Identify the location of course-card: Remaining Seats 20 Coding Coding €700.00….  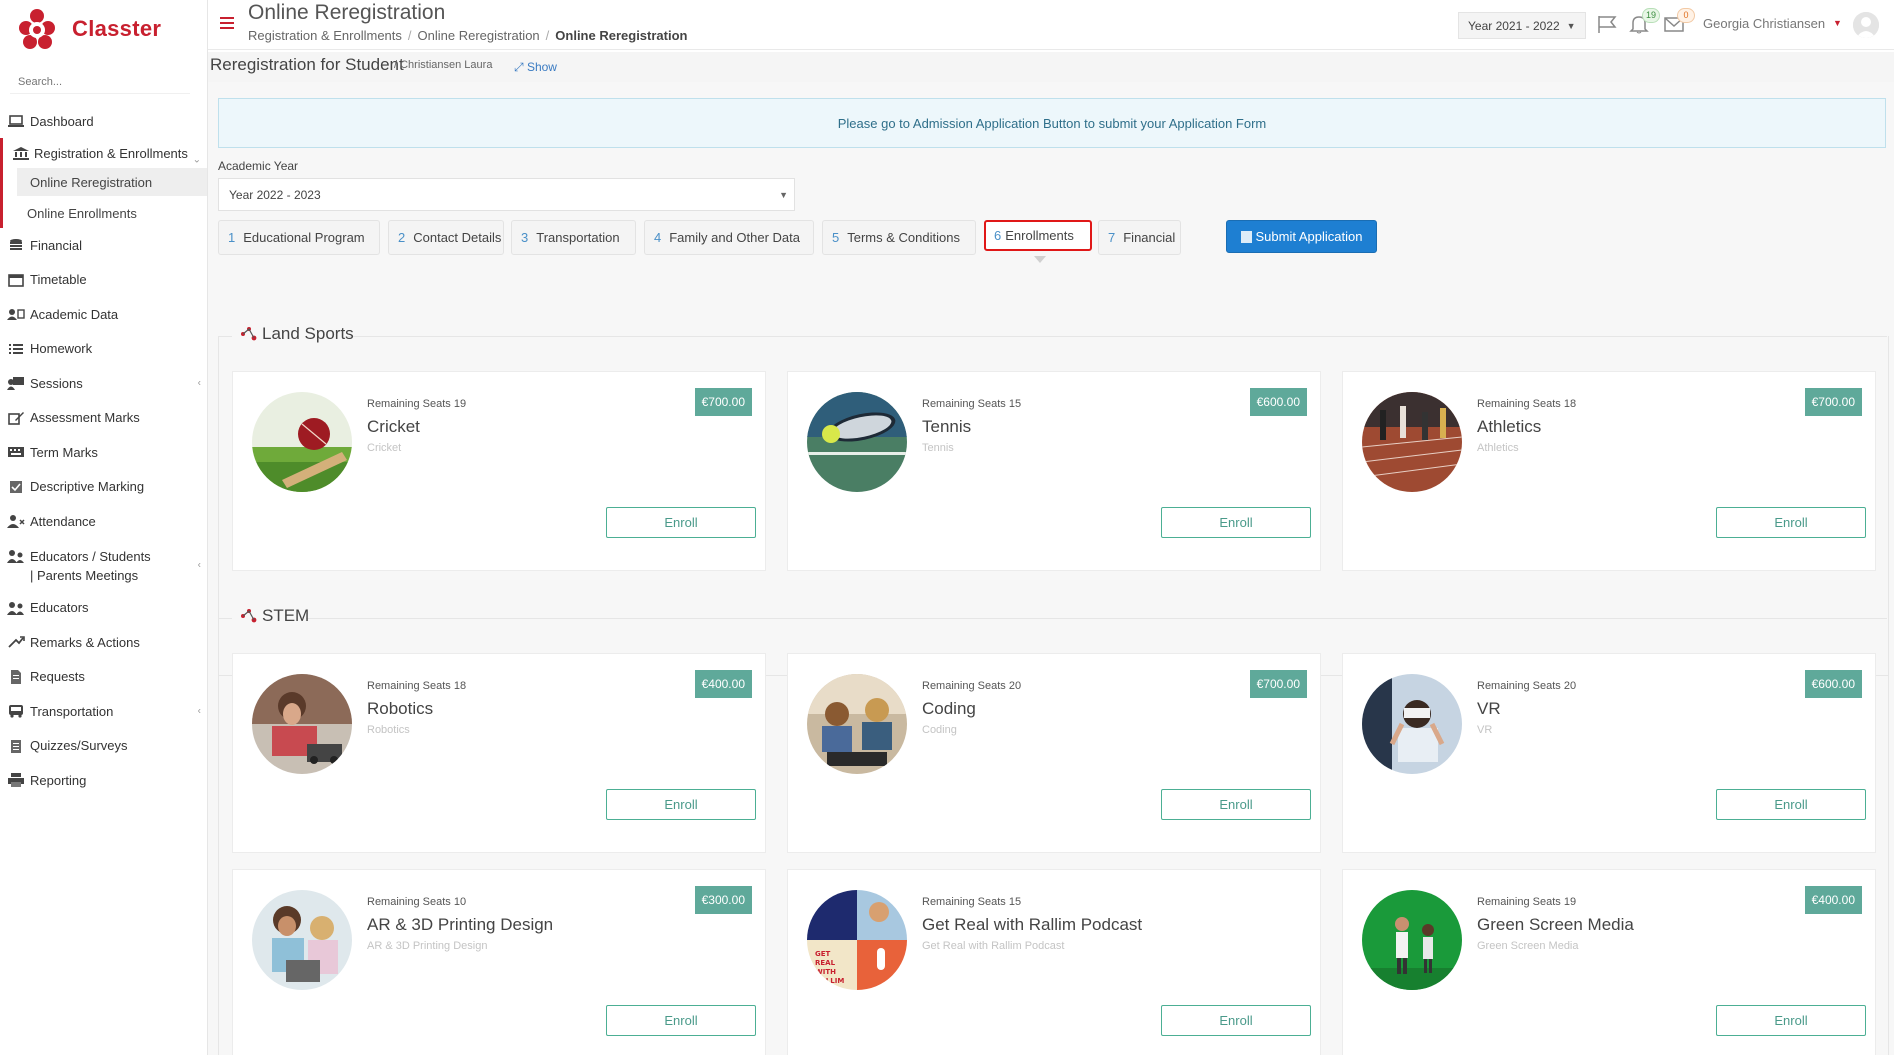
(1054, 753).